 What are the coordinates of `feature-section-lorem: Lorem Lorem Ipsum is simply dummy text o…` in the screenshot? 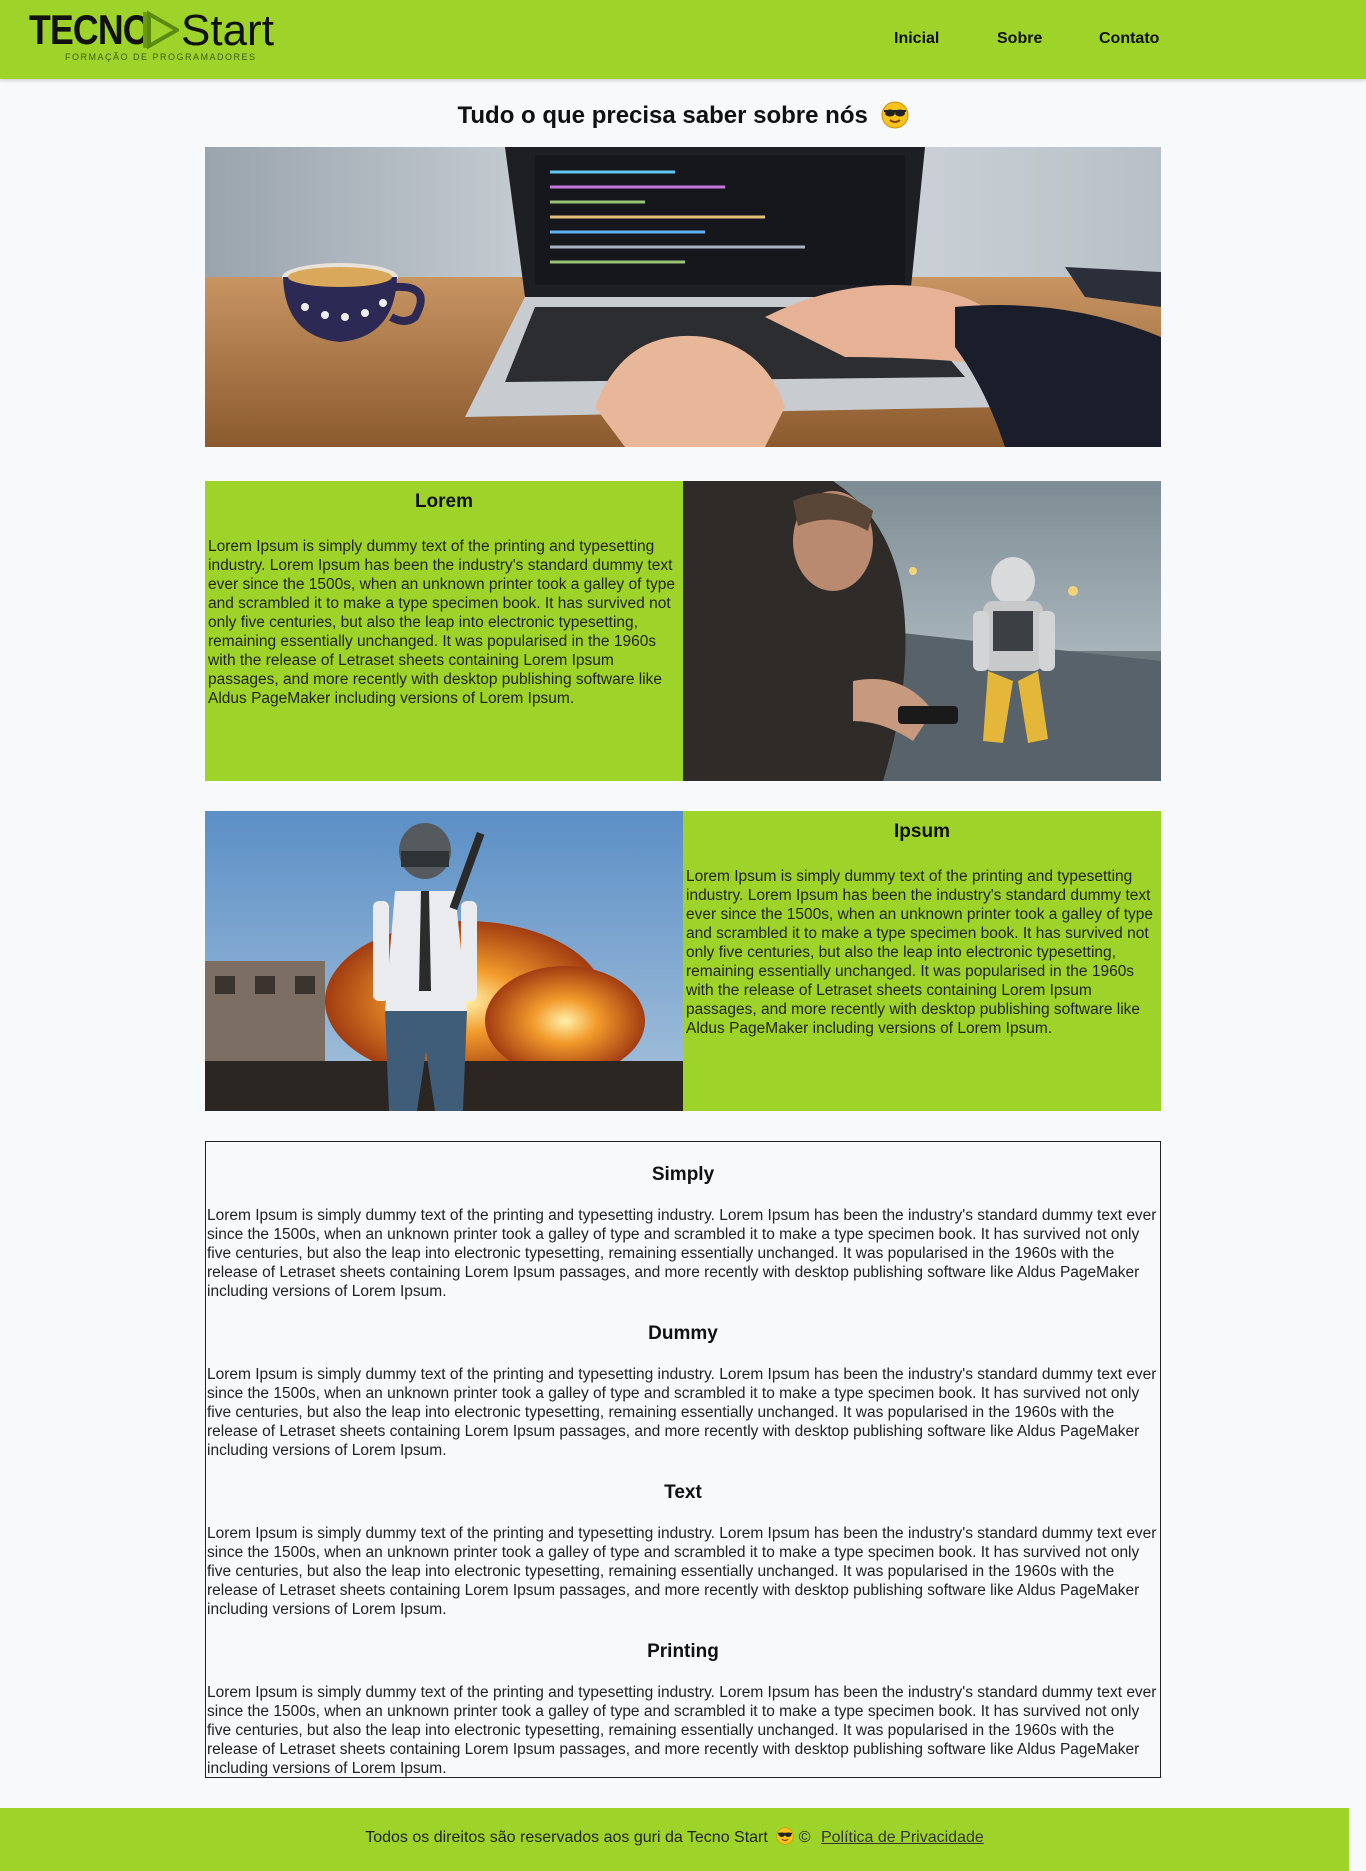 It's located at (683, 631).